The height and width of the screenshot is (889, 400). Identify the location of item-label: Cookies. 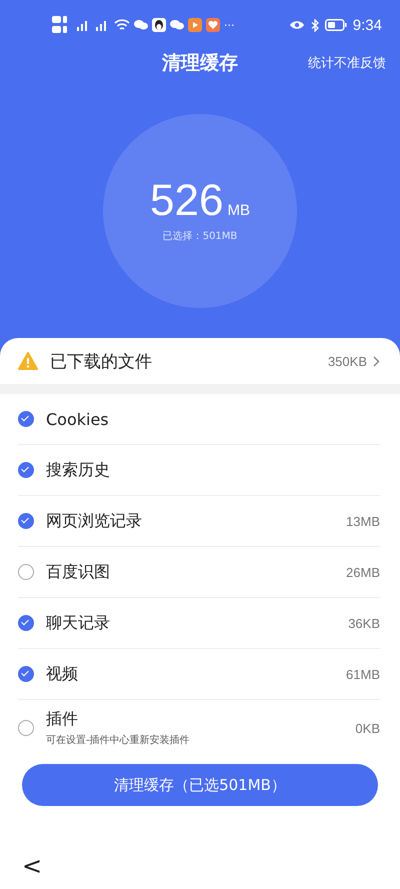
(78, 419).